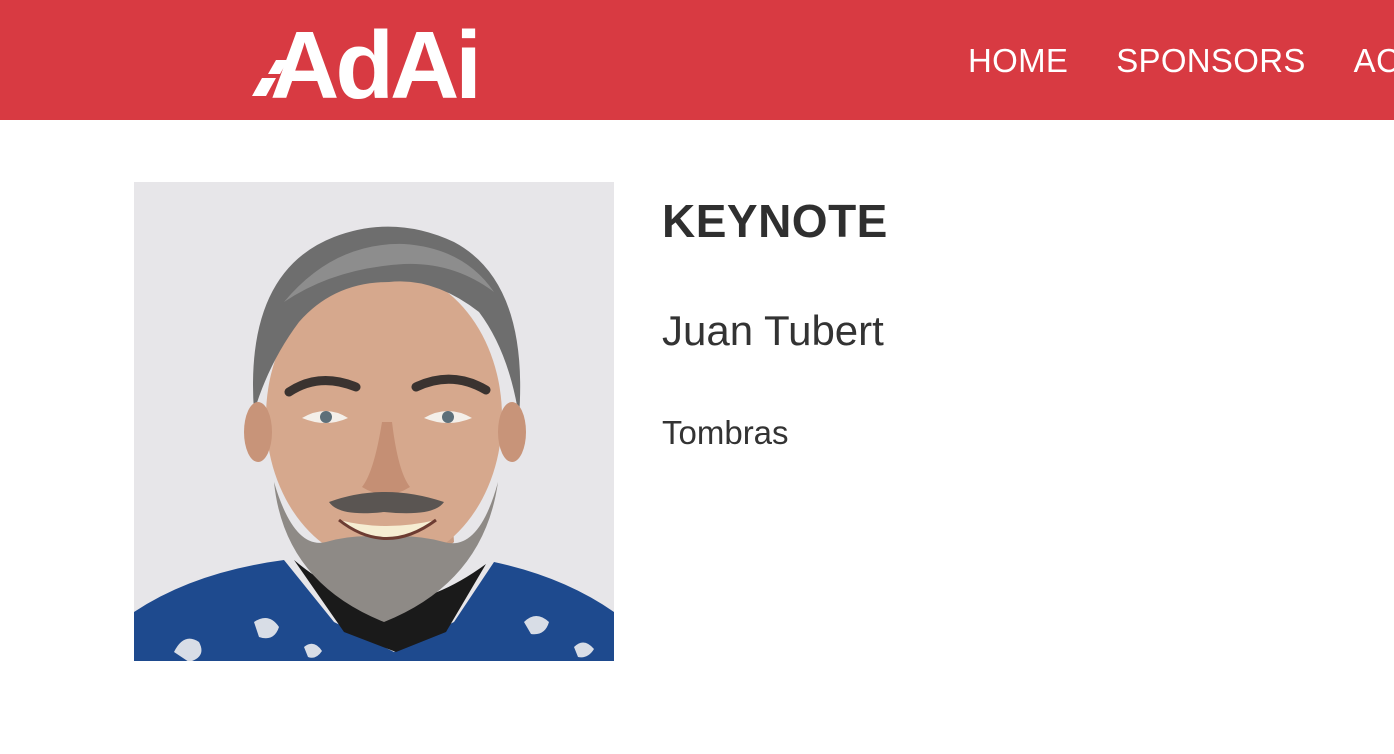 This screenshot has width=1394, height=754. Describe the element at coordinates (1374, 60) in the screenshot. I see `nav-truncated-item: AC` at that location.